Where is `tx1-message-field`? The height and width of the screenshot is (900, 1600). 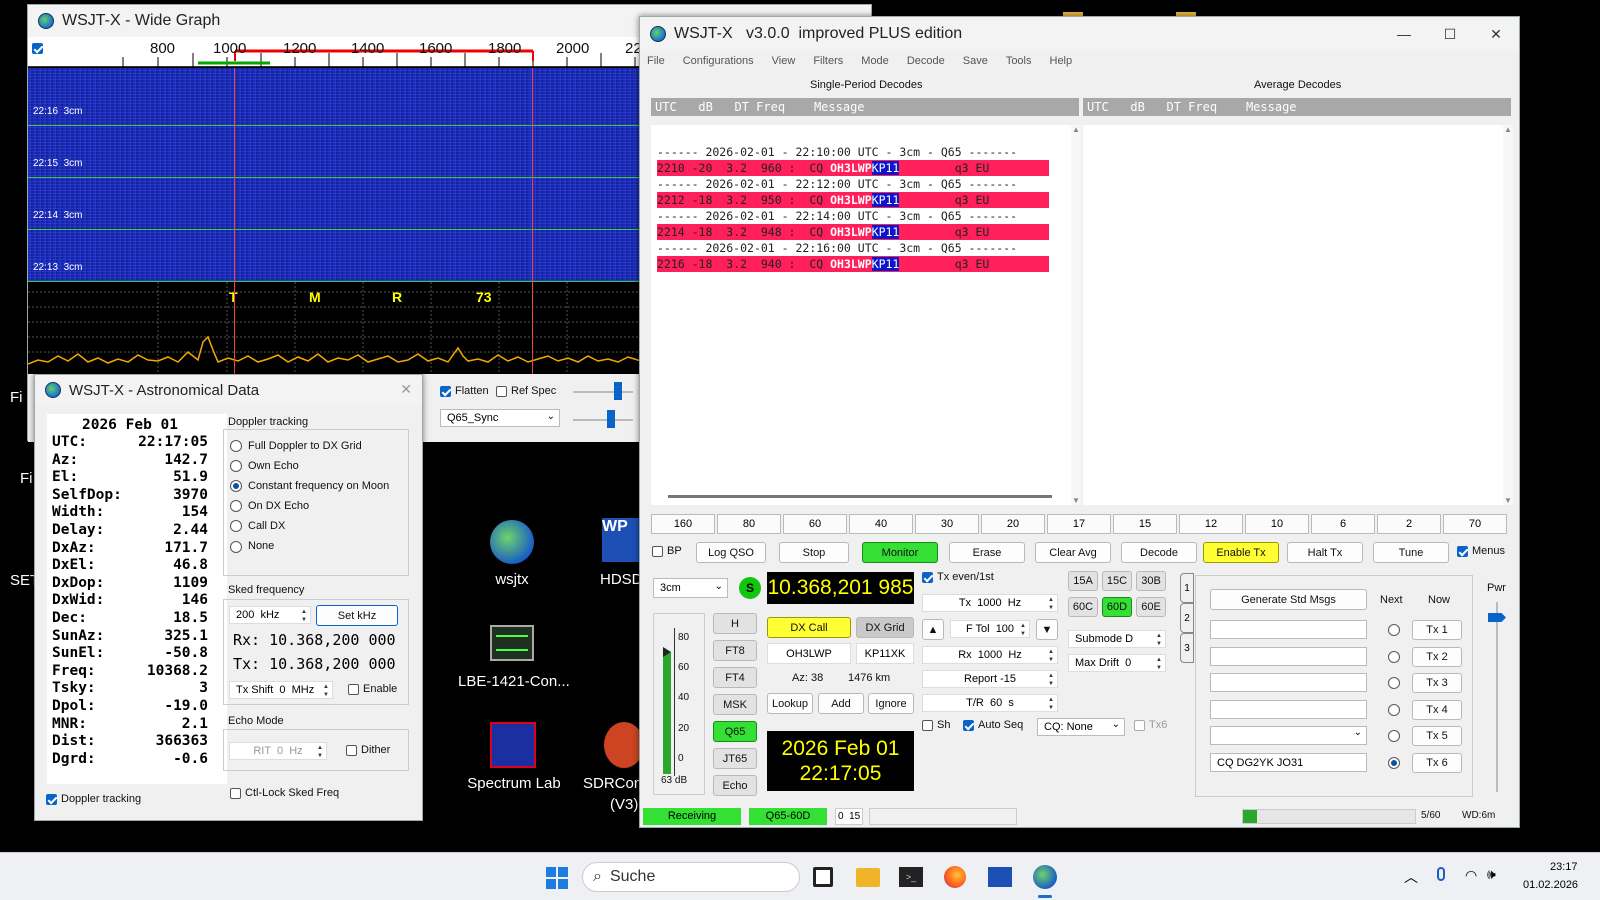
tx1-message-field is located at coordinates (1288, 629).